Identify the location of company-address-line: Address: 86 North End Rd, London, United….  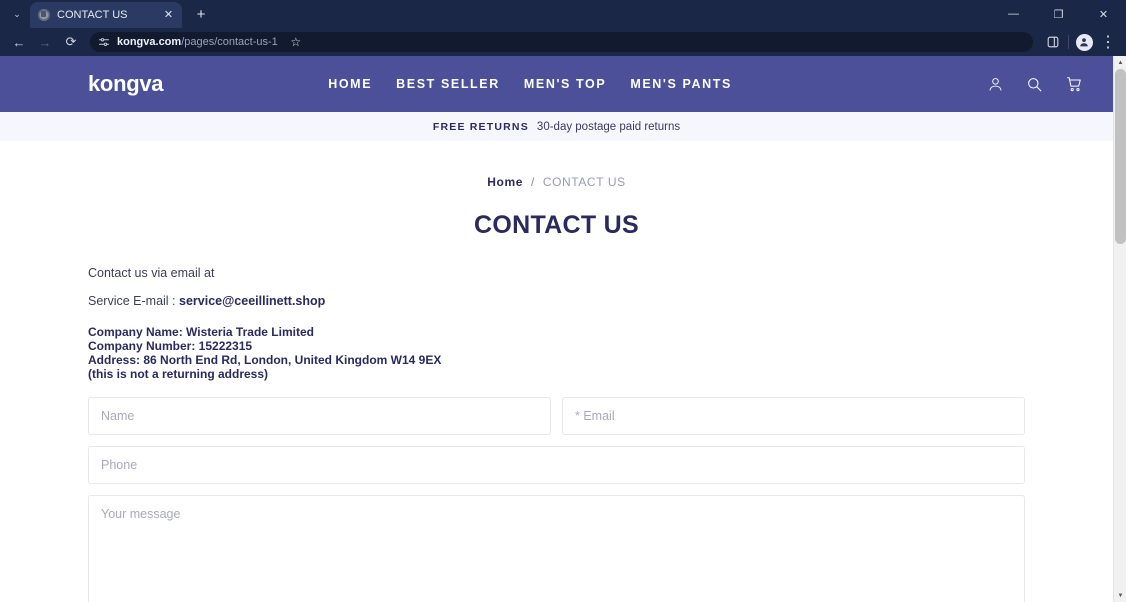
(265, 359).